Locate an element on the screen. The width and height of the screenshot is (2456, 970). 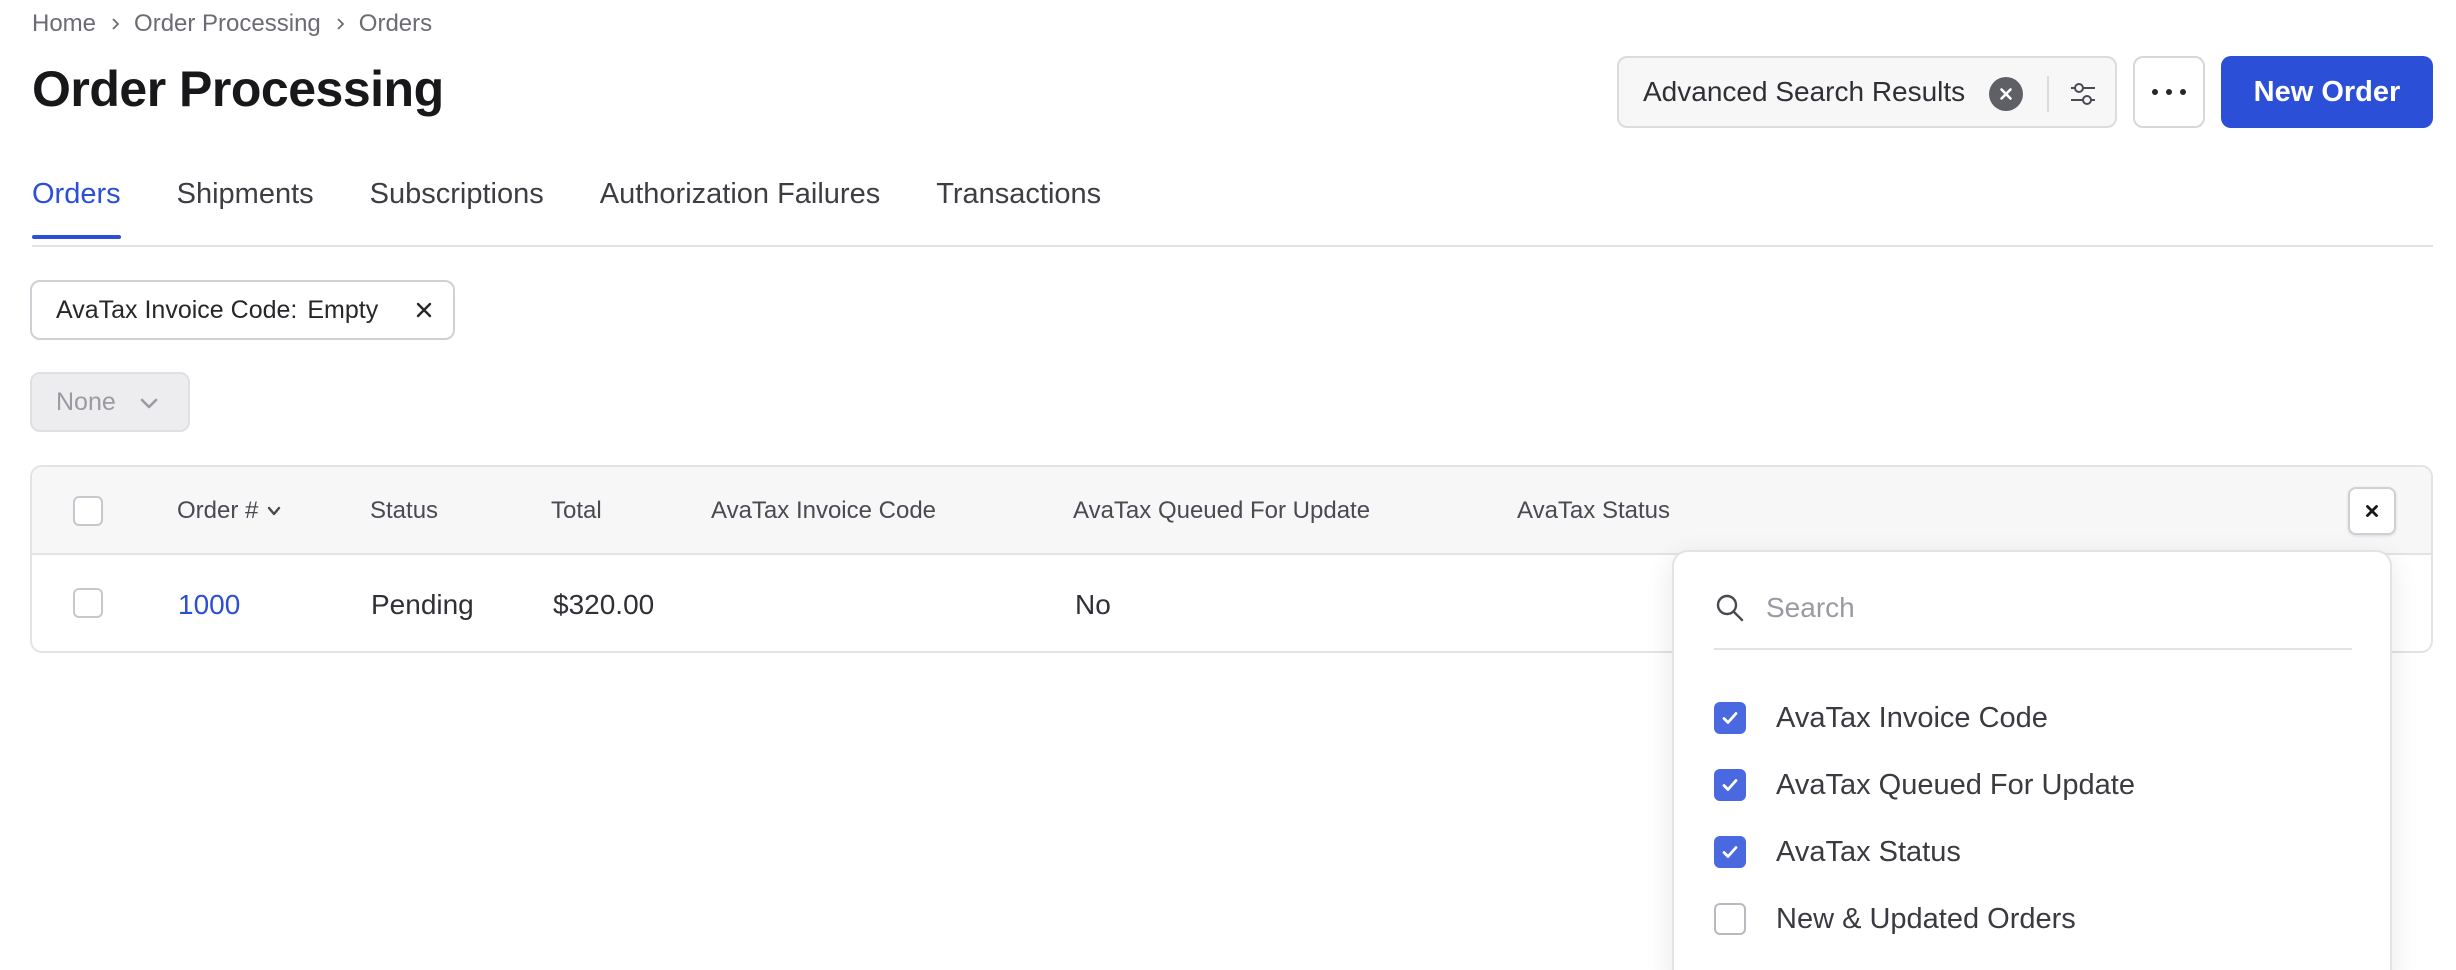
column-header-order: Order # is located at coordinates (229, 511).